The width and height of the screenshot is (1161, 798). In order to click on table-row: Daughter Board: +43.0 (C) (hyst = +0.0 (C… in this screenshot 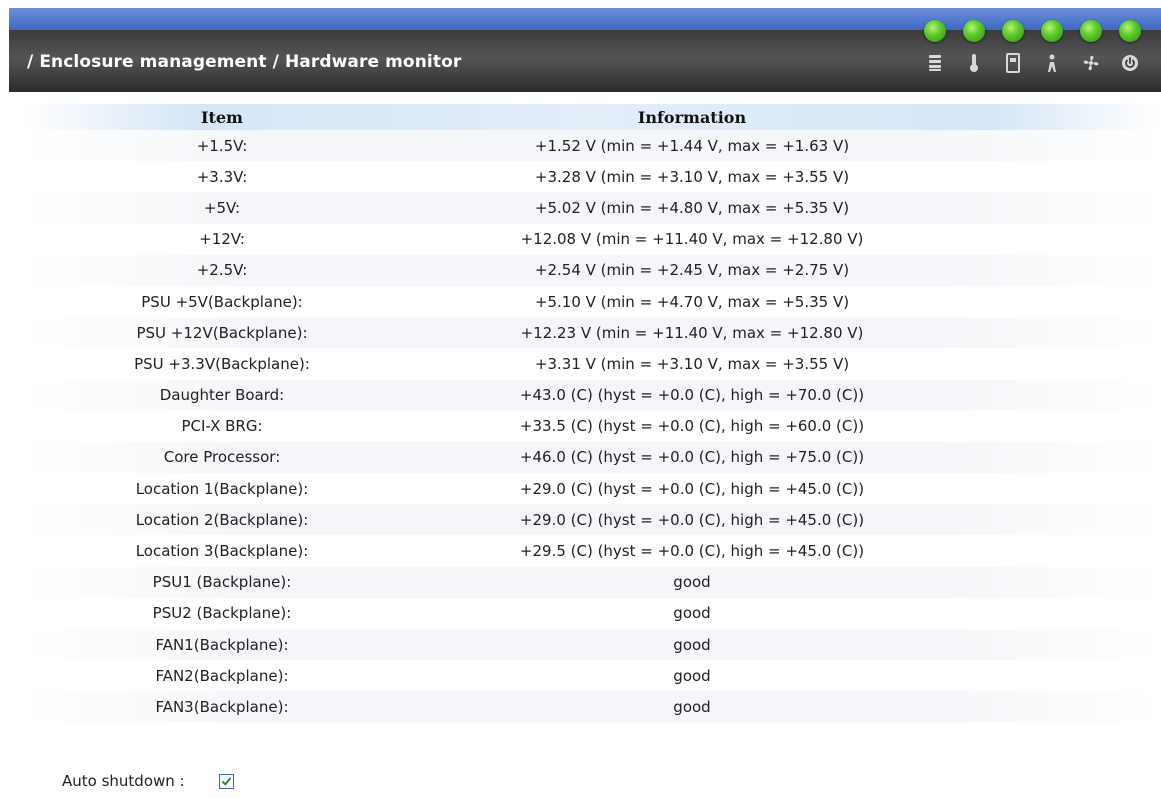, I will do `click(591, 395)`.